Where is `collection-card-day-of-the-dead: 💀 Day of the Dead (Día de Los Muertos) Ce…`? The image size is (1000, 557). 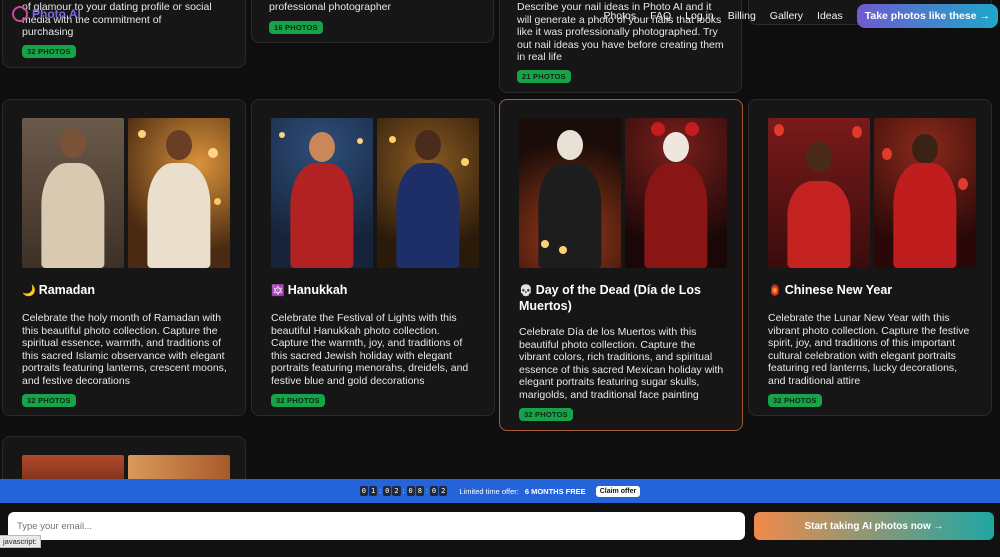
collection-card-day-of-the-dead: 💀 Day of the Dead (Día de Los Muertos) Ce… is located at coordinates (621, 265).